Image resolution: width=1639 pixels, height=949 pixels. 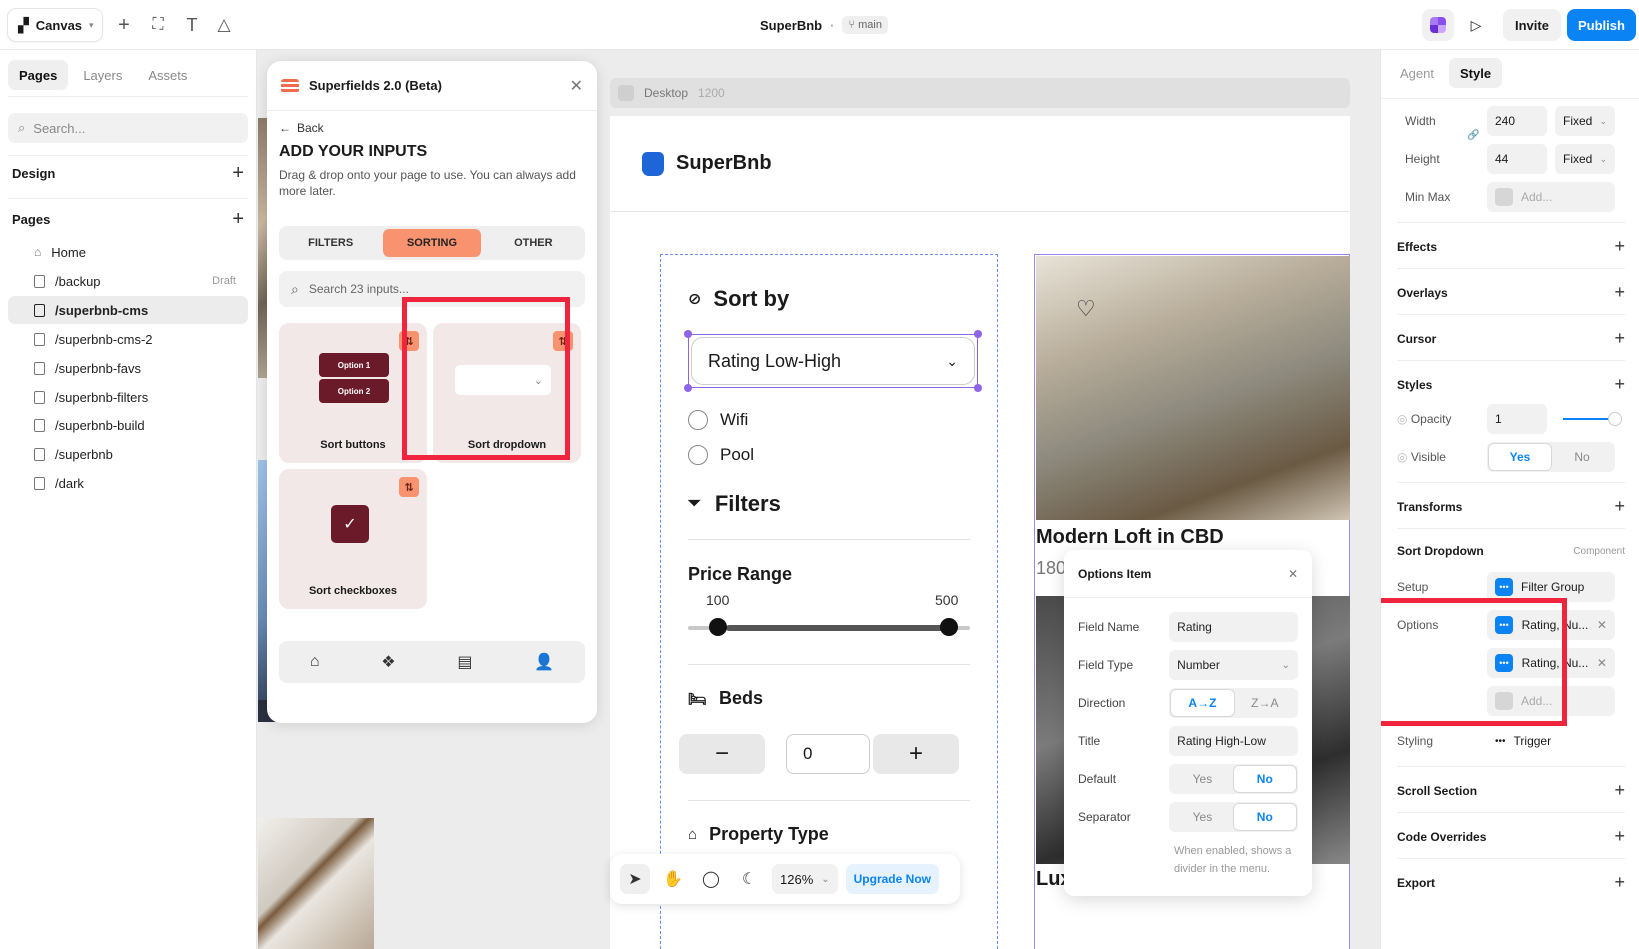 What do you see at coordinates (1551, 741) in the screenshot?
I see `styling-value-button: ••• Trigger` at bounding box center [1551, 741].